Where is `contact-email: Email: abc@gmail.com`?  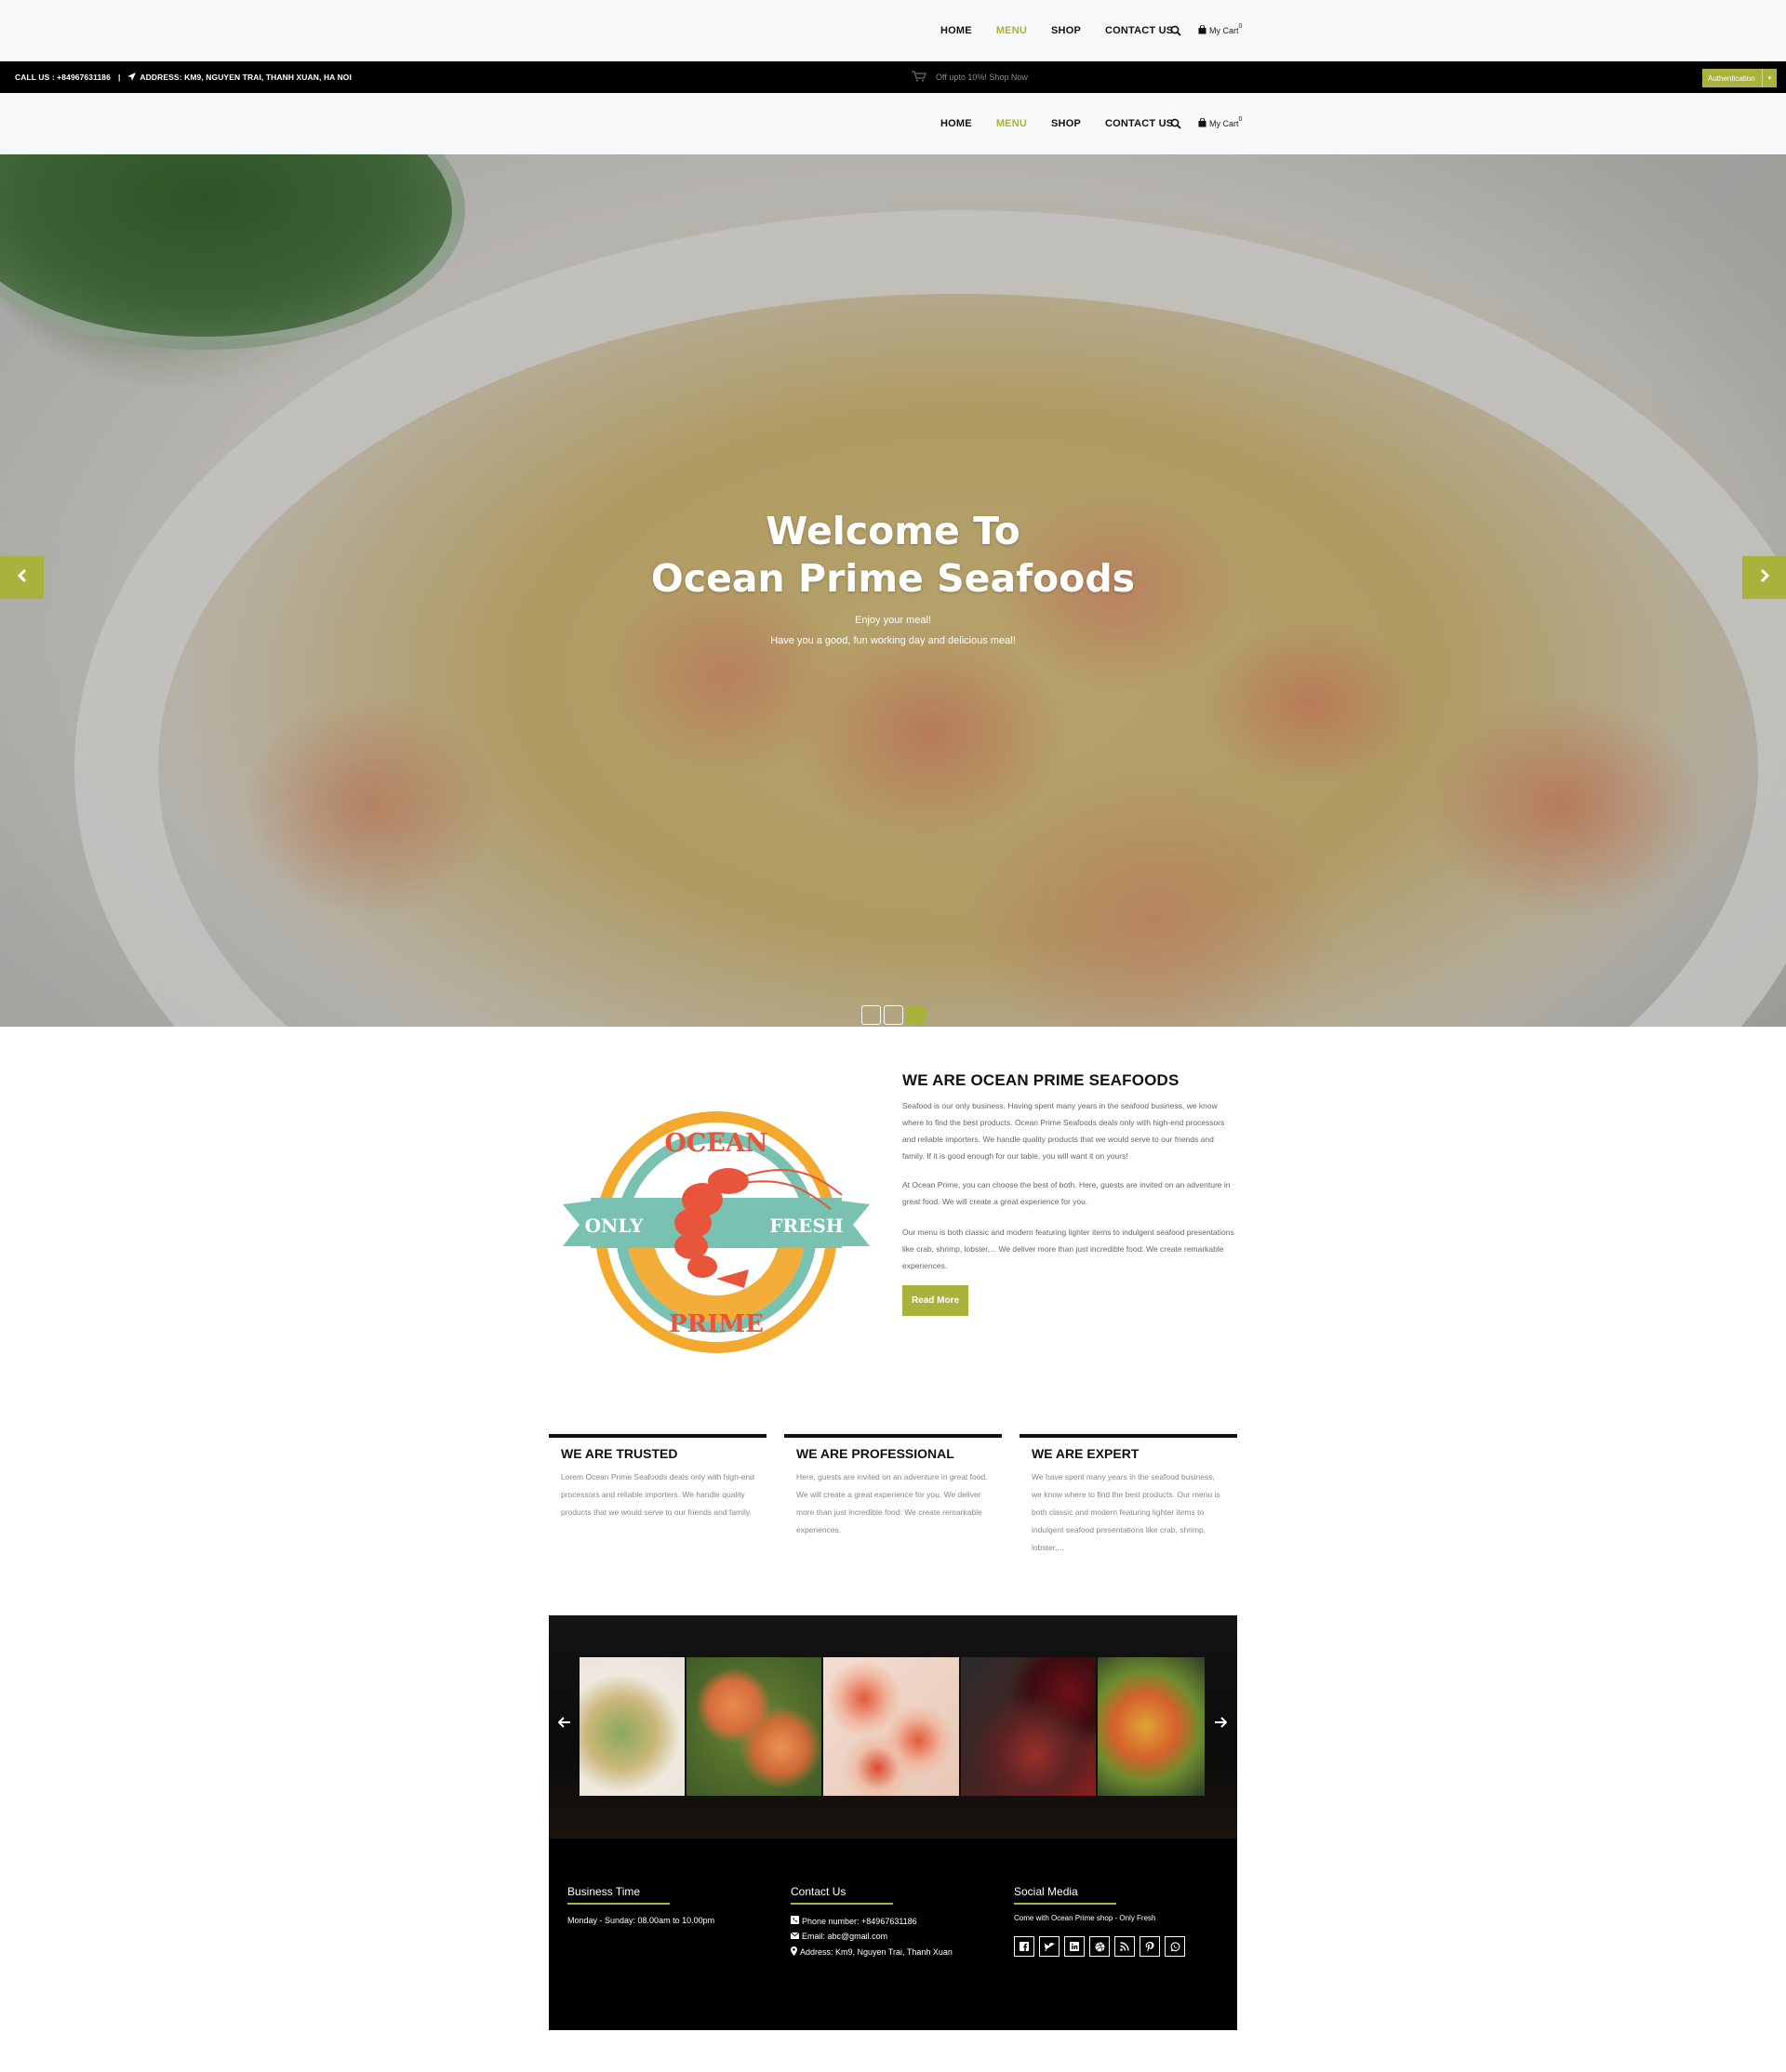 contact-email: Email: abc@gmail.com is located at coordinates (871, 1936).